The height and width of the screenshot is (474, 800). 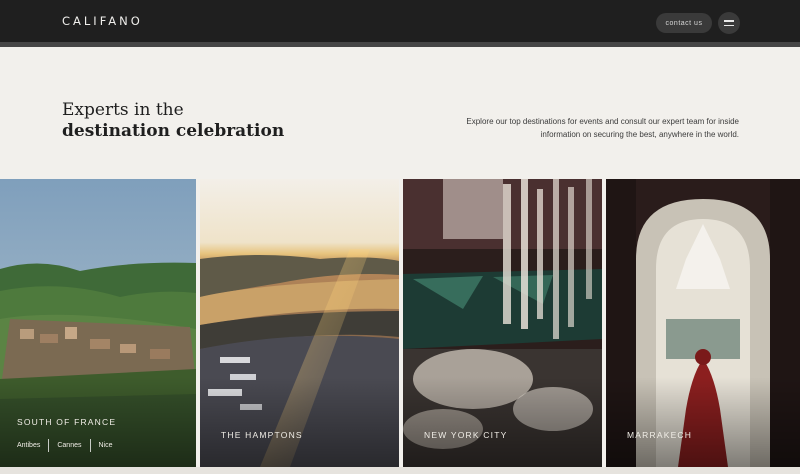 What do you see at coordinates (106, 445) in the screenshot?
I see `city-link-nice: Nice` at bounding box center [106, 445].